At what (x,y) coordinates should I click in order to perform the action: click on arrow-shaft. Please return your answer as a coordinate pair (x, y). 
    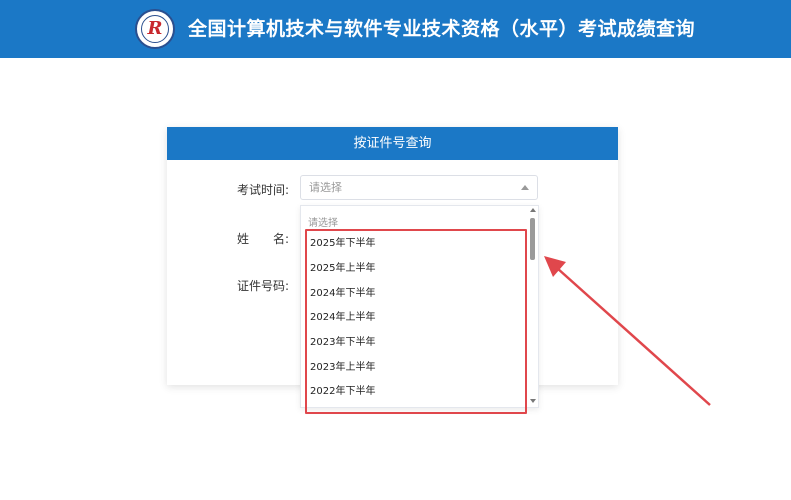
    Looking at the image, I should click on (633, 336).